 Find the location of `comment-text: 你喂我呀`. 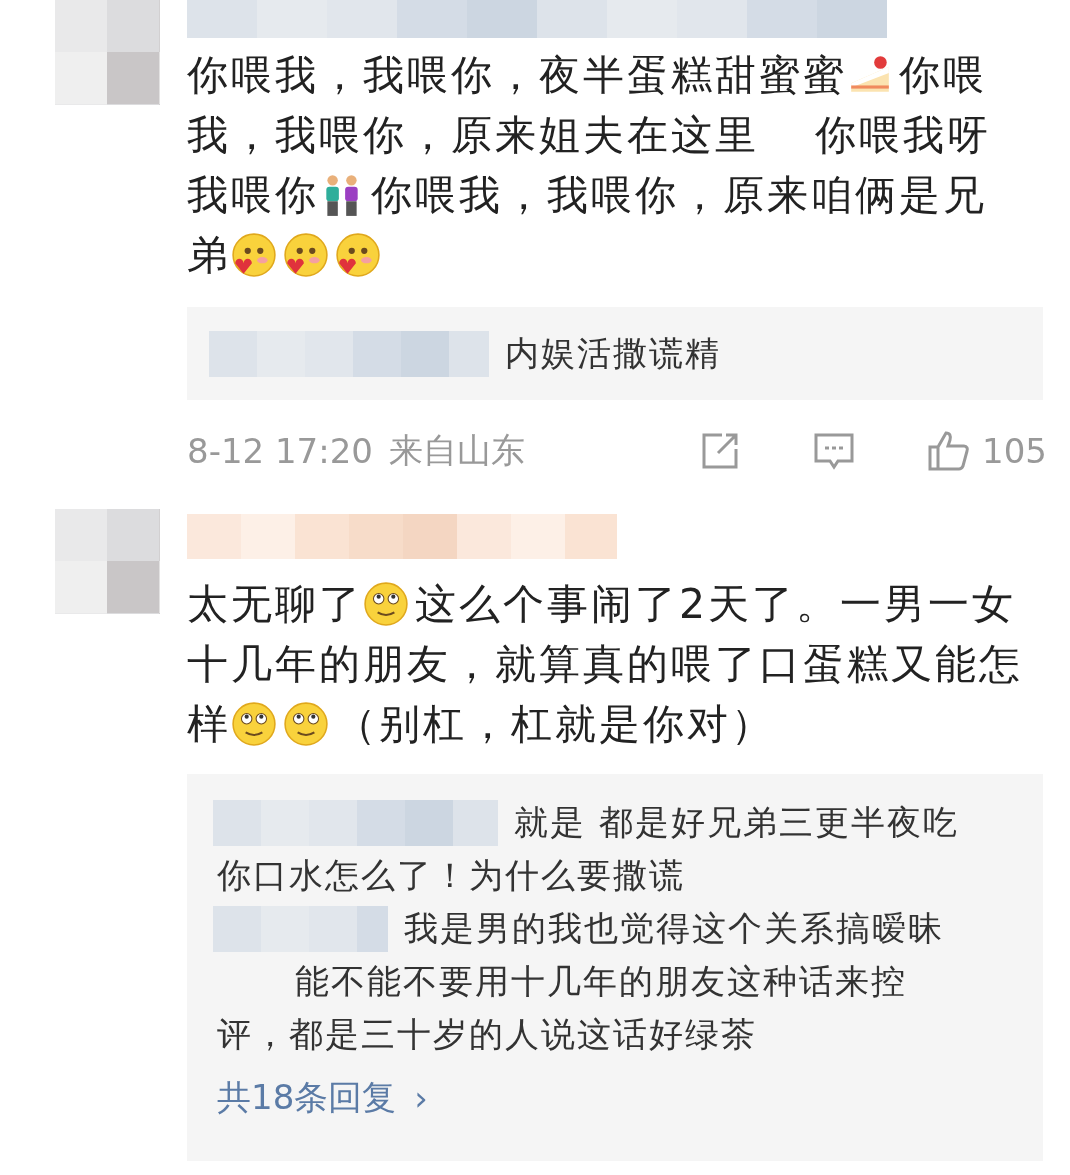

comment-text: 你喂我呀 is located at coordinates (903, 135).